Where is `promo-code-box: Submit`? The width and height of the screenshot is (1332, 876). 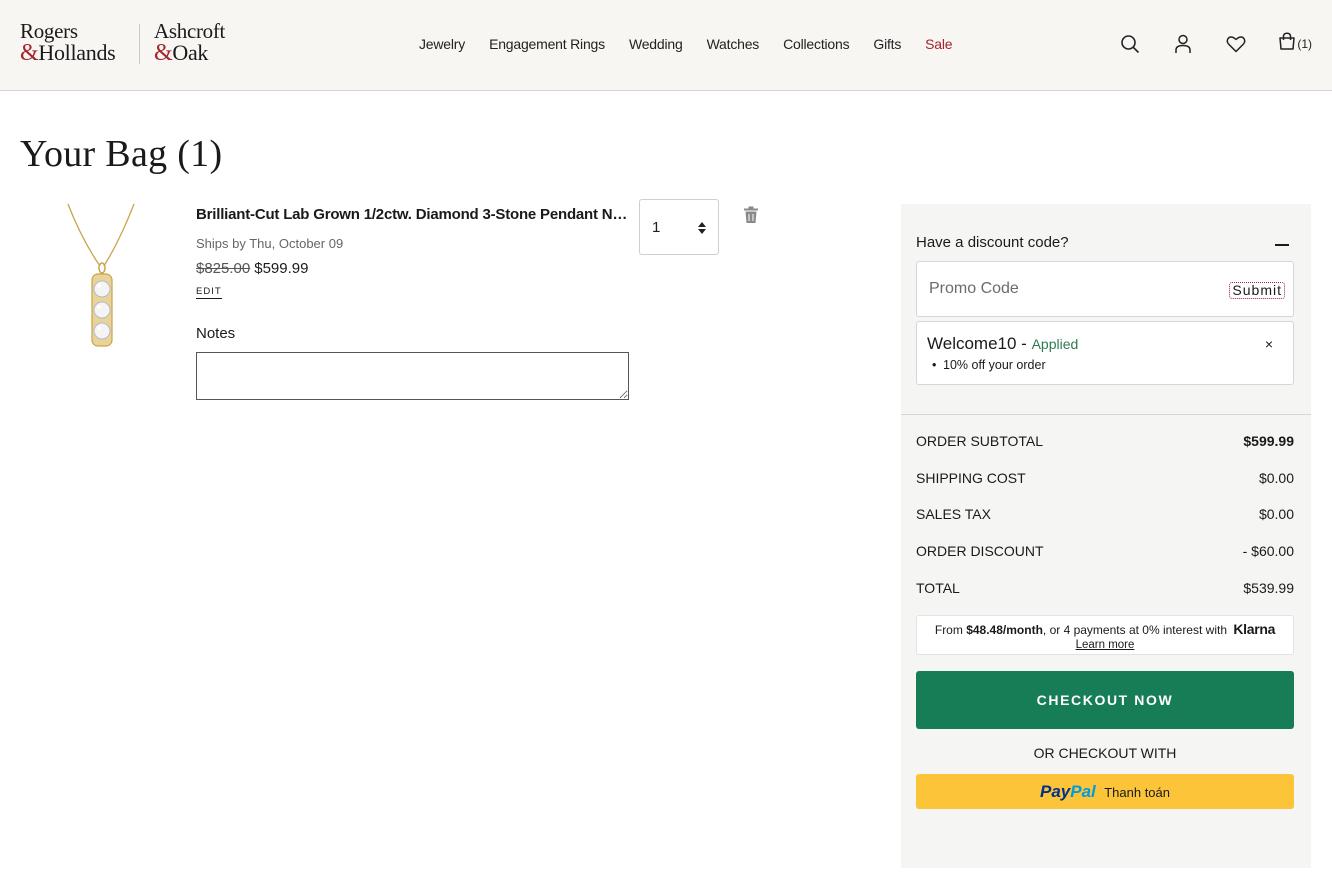 promo-code-box: Submit is located at coordinates (1105, 289).